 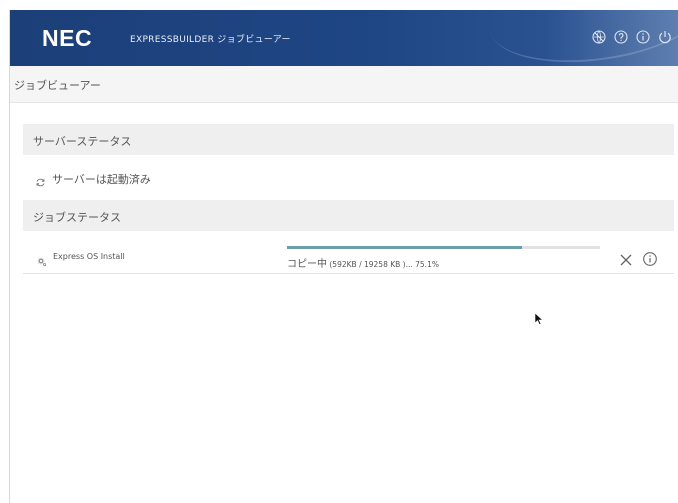 I want to click on job-progress-fill, so click(x=405, y=247).